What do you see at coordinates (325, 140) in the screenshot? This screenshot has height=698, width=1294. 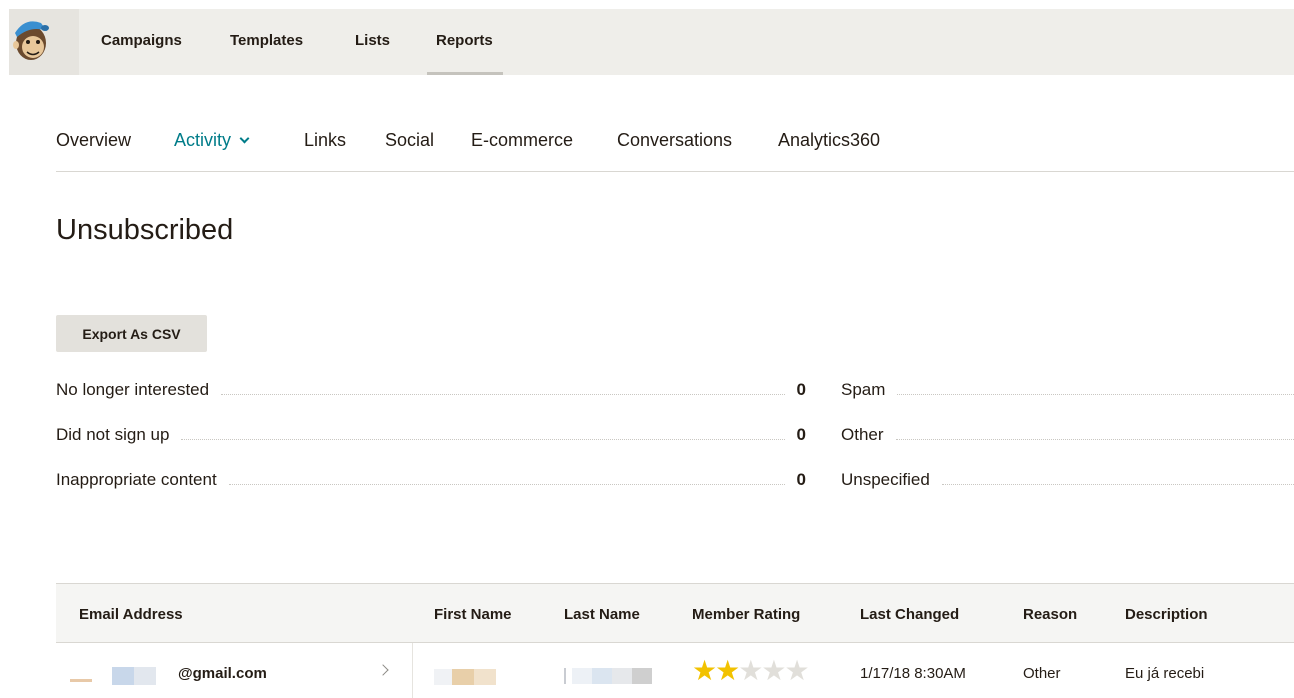 I see `tab-links: Links` at bounding box center [325, 140].